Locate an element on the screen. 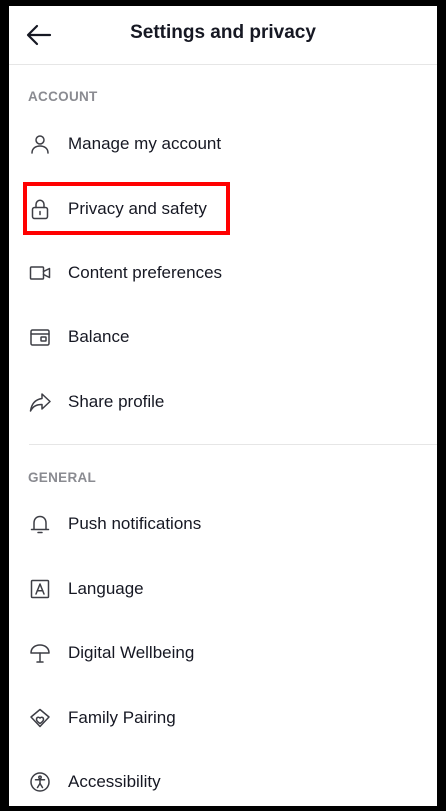  menu-item-label: Digital Wellbeing is located at coordinates (131, 652).